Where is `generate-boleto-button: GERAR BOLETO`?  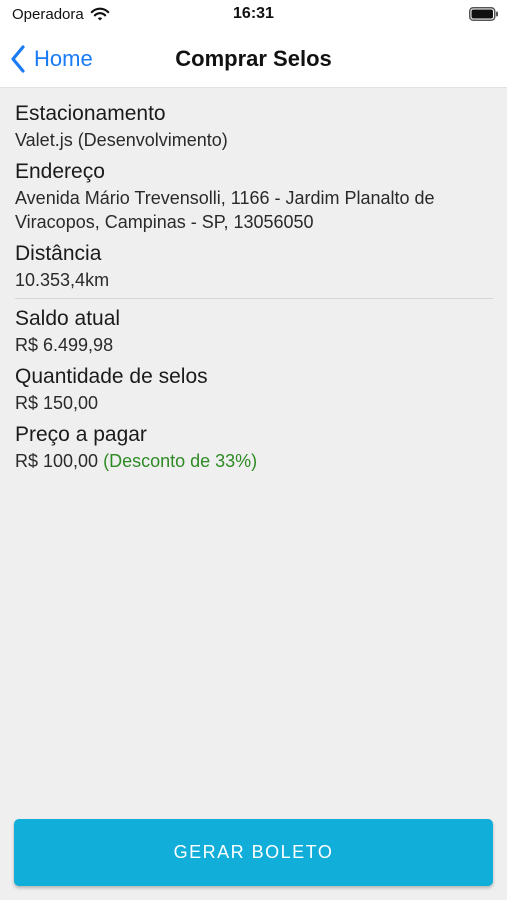 generate-boleto-button: GERAR BOLETO is located at coordinates (253, 852).